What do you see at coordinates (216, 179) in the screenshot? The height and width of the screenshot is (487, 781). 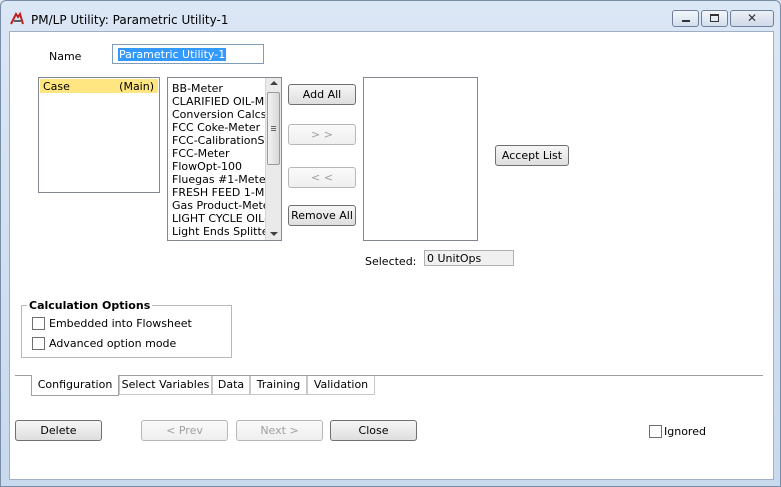 I see `available-list-item: Fluegas #1-Meter` at bounding box center [216, 179].